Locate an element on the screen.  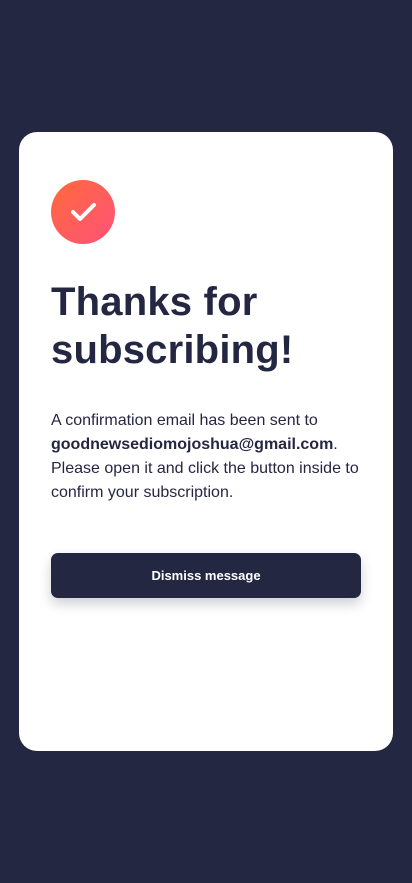
dismiss-message-button: Dismiss message is located at coordinates (206, 575).